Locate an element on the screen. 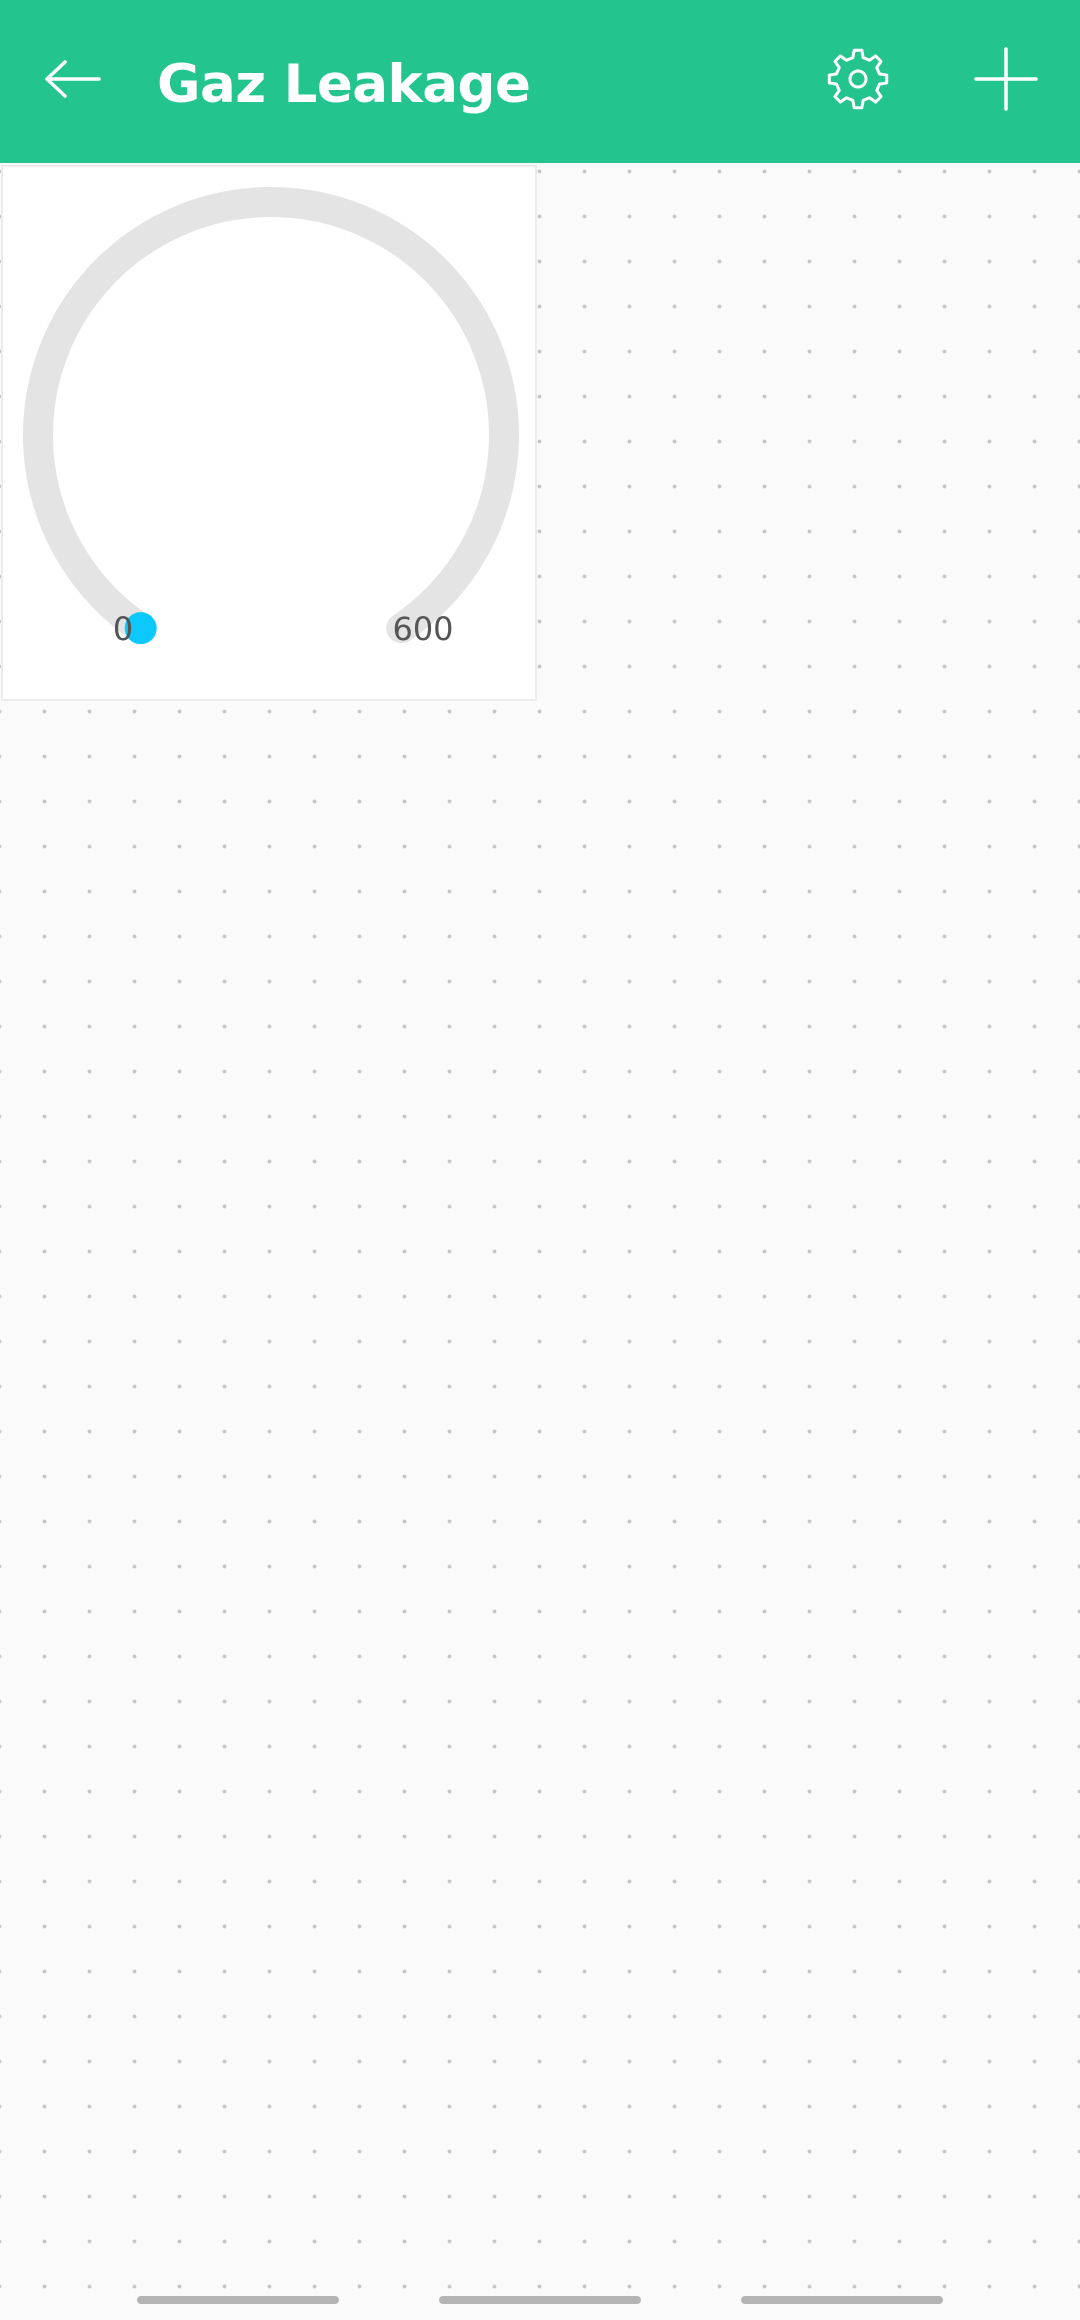  gauge-max-label: 600 is located at coordinates (423, 629).